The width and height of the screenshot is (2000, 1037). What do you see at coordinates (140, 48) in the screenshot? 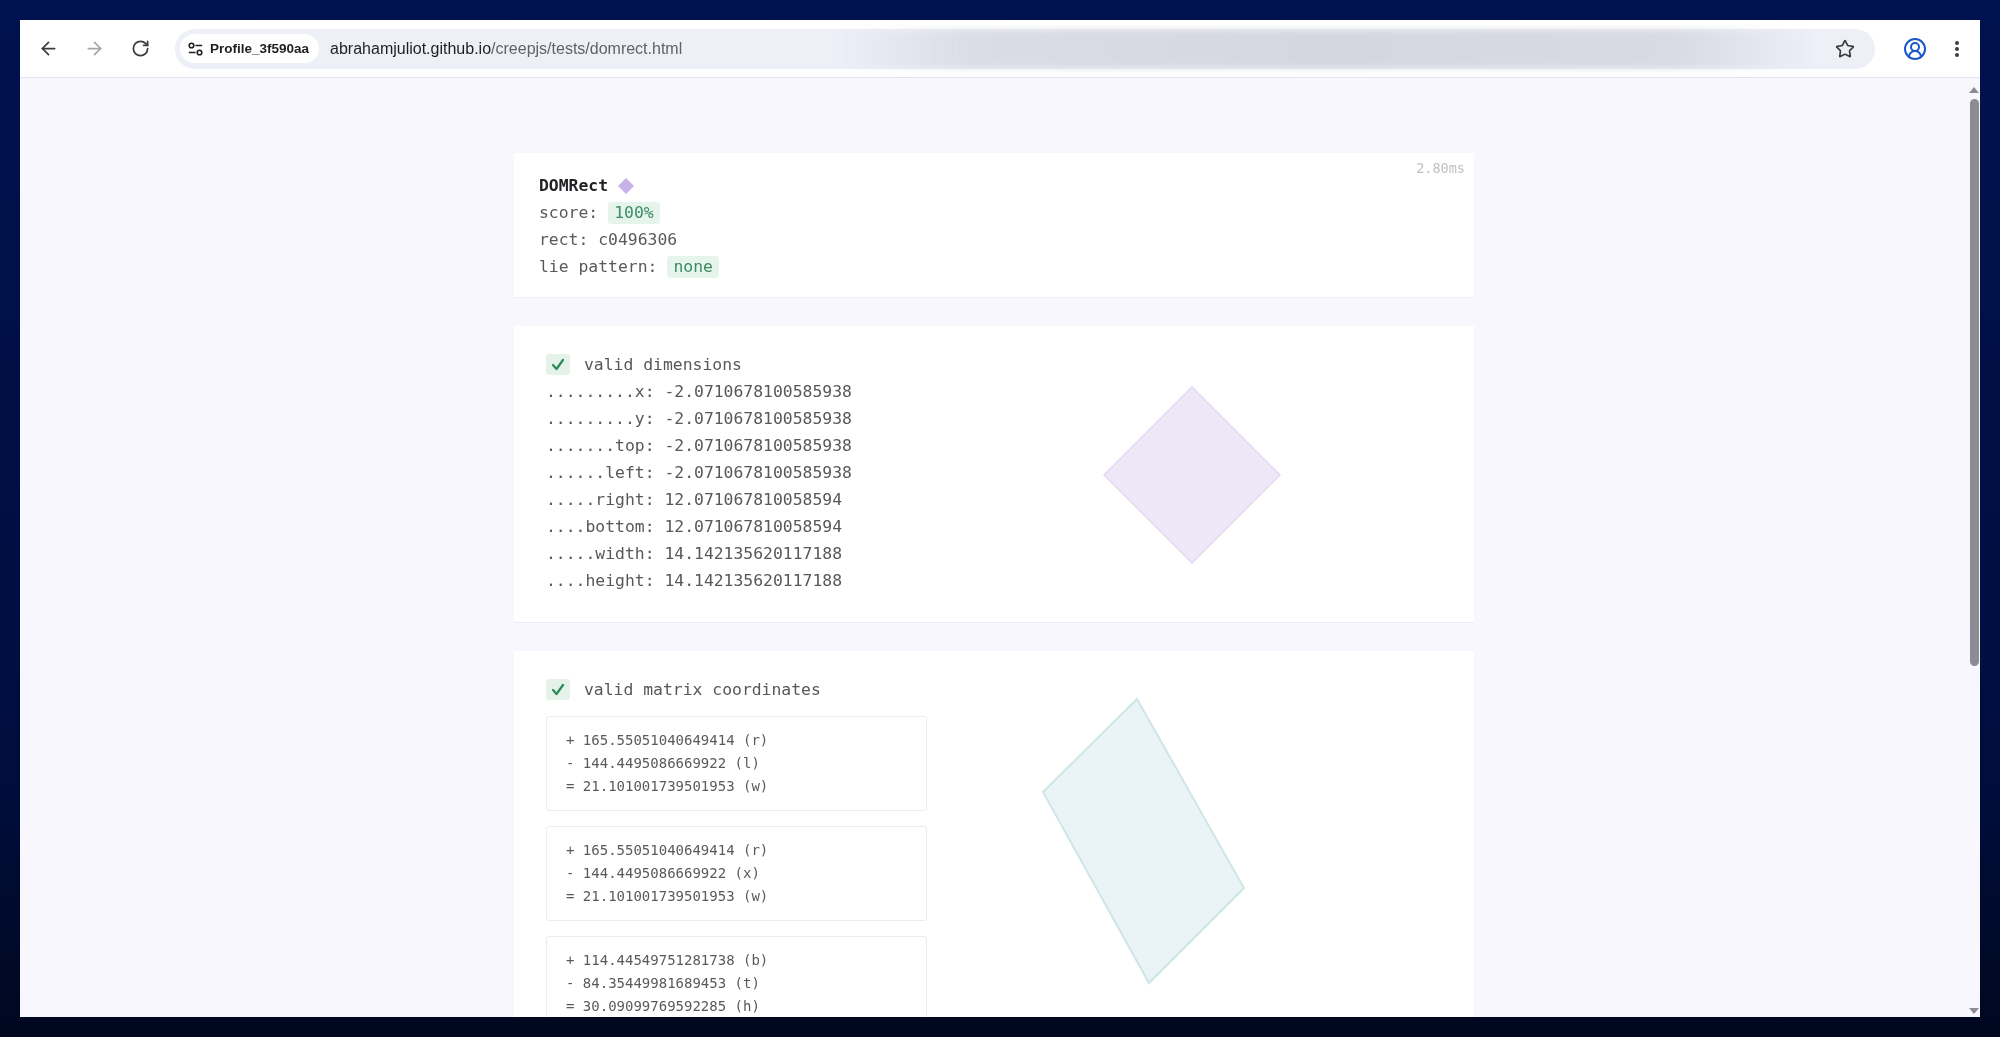
I see `reload-icon` at bounding box center [140, 48].